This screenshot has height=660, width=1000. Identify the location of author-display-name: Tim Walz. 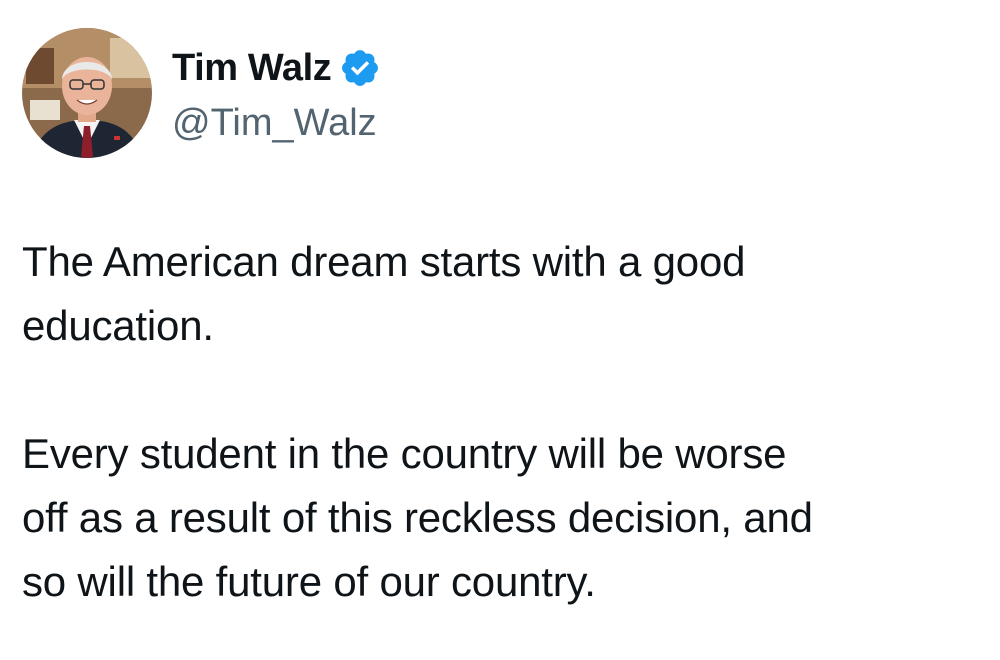
(252, 68).